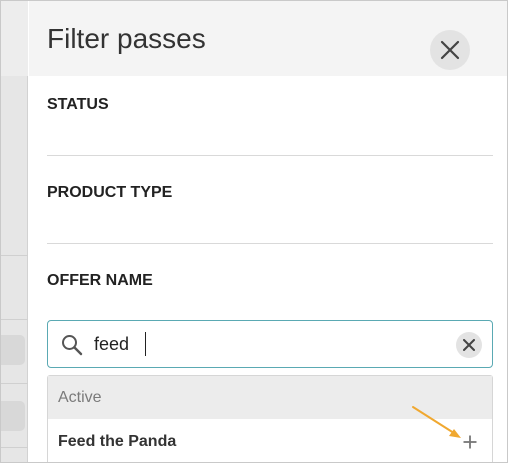 This screenshot has width=508, height=463. Describe the element at coordinates (470, 442) in the screenshot. I see `plus-icon` at that location.